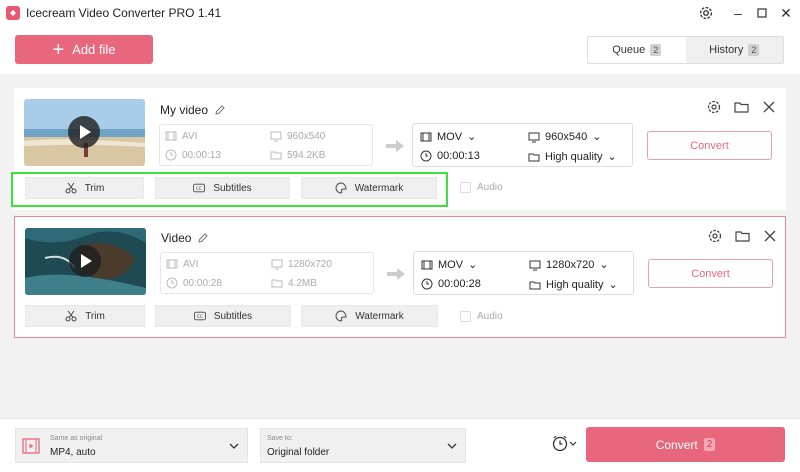 This screenshot has height=472, width=800. What do you see at coordinates (124, 13) in the screenshot?
I see `window-title: Icecream Video Converter PRO 1.41` at bounding box center [124, 13].